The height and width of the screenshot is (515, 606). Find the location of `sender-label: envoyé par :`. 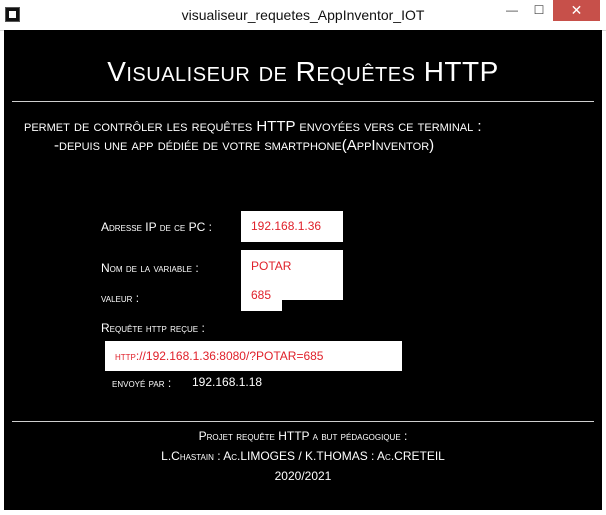

sender-label: envoyé par : is located at coordinates (142, 383).